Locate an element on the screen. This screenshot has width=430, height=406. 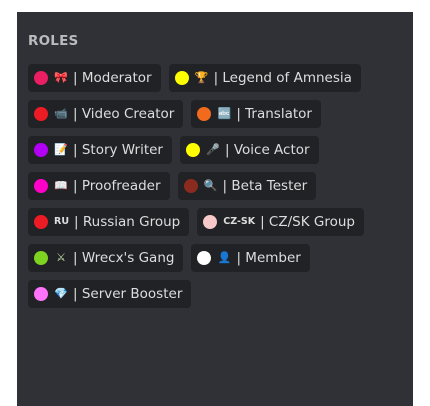
role-pill: 🏆 | Legend of Amnesia is located at coordinates (264, 78).